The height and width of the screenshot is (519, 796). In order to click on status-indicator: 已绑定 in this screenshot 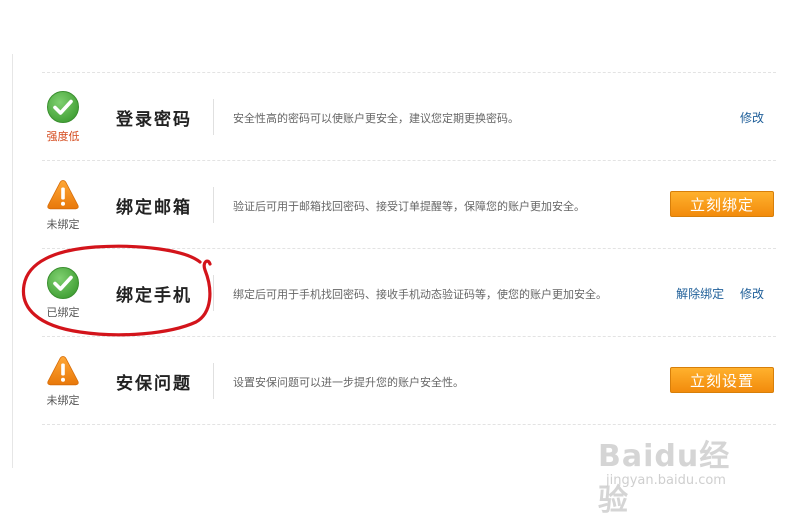, I will do `click(63, 292)`.